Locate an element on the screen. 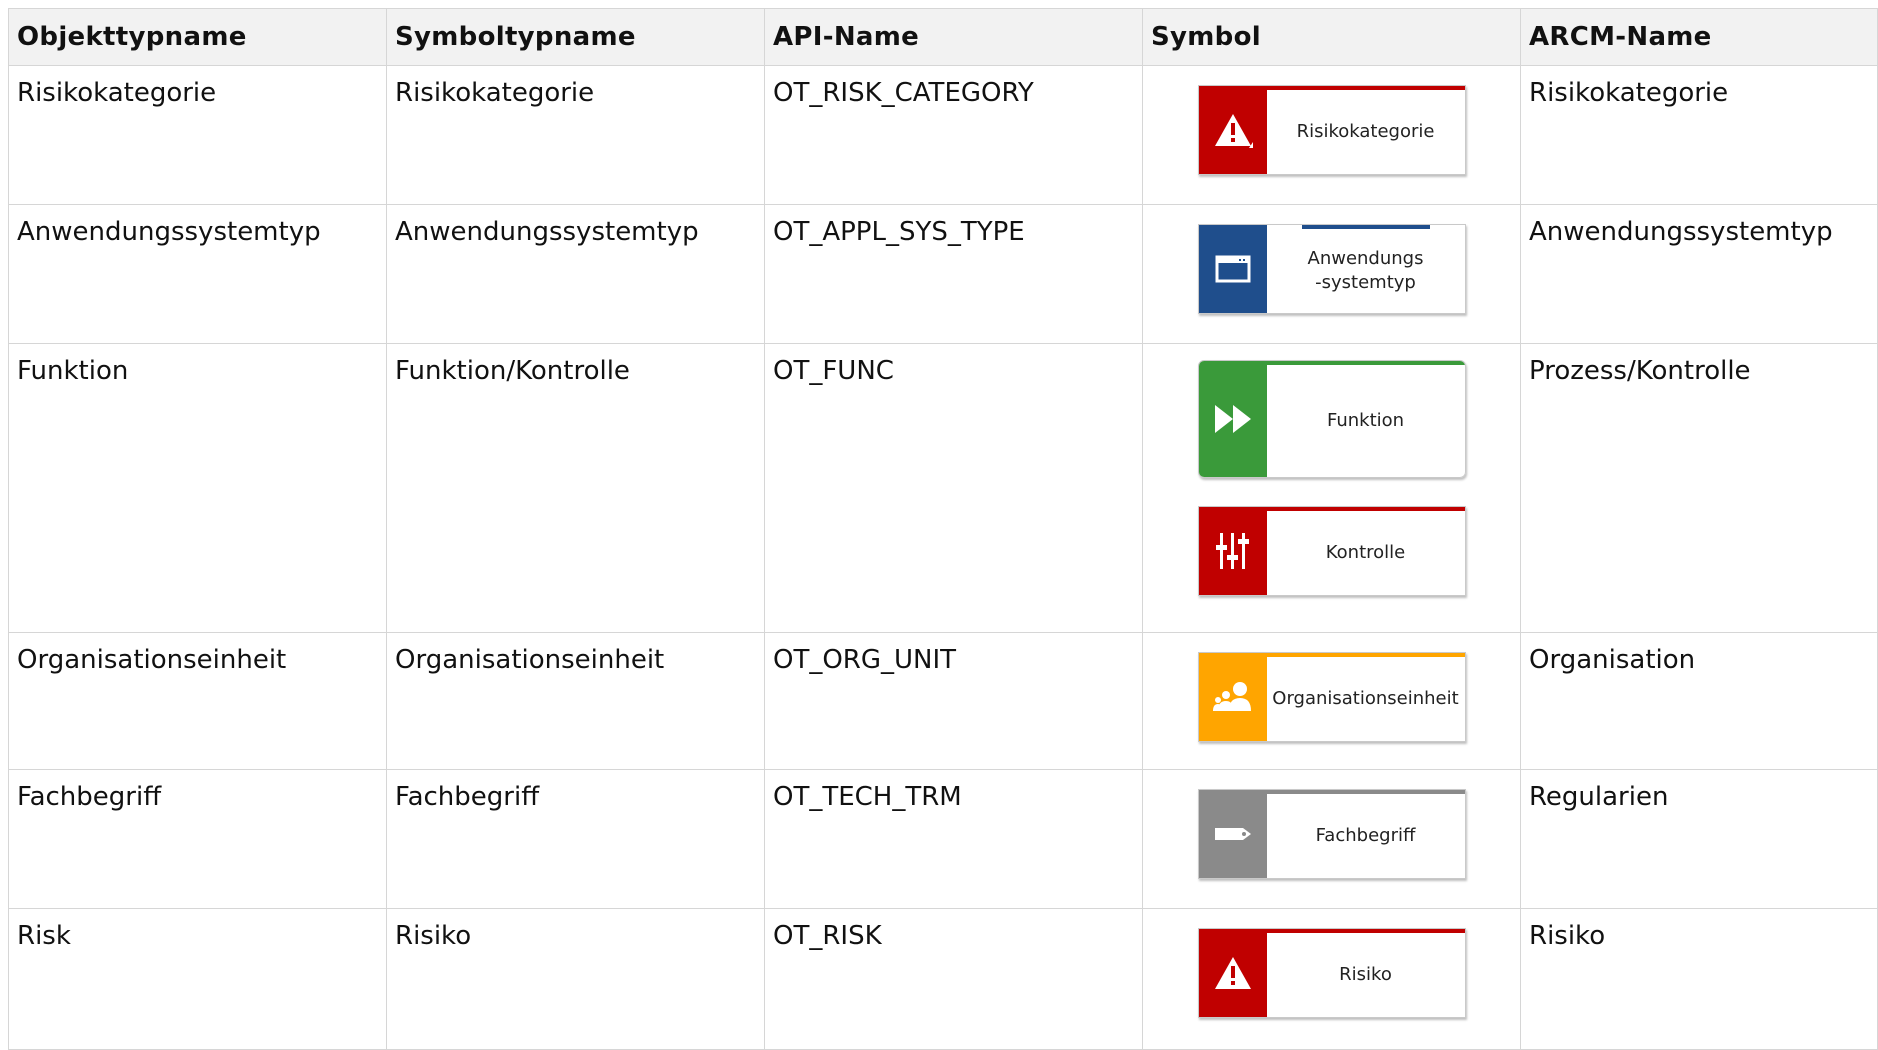  cell-objekttyp: Anwendungssystemtyp is located at coordinates (197, 274).